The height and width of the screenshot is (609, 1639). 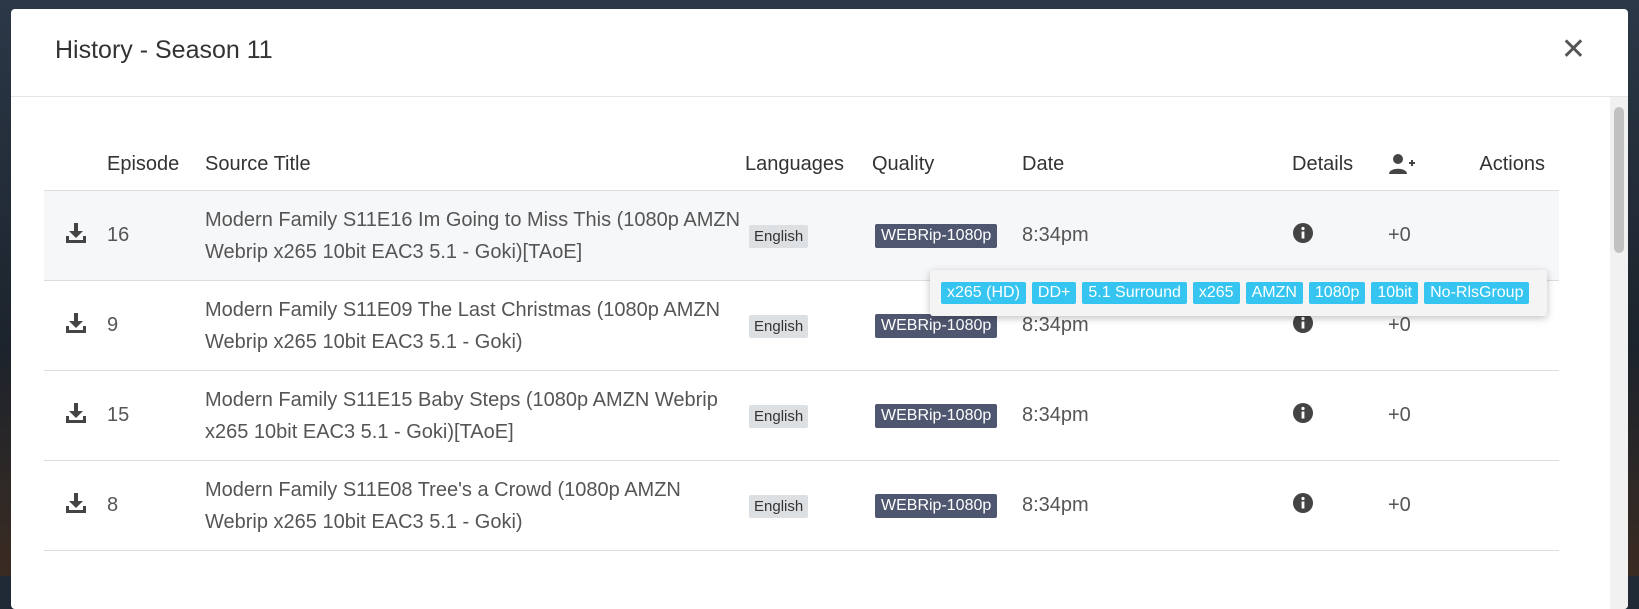 What do you see at coordinates (819, 53) in the screenshot?
I see `modal-header: History - Season 11 ✕` at bounding box center [819, 53].